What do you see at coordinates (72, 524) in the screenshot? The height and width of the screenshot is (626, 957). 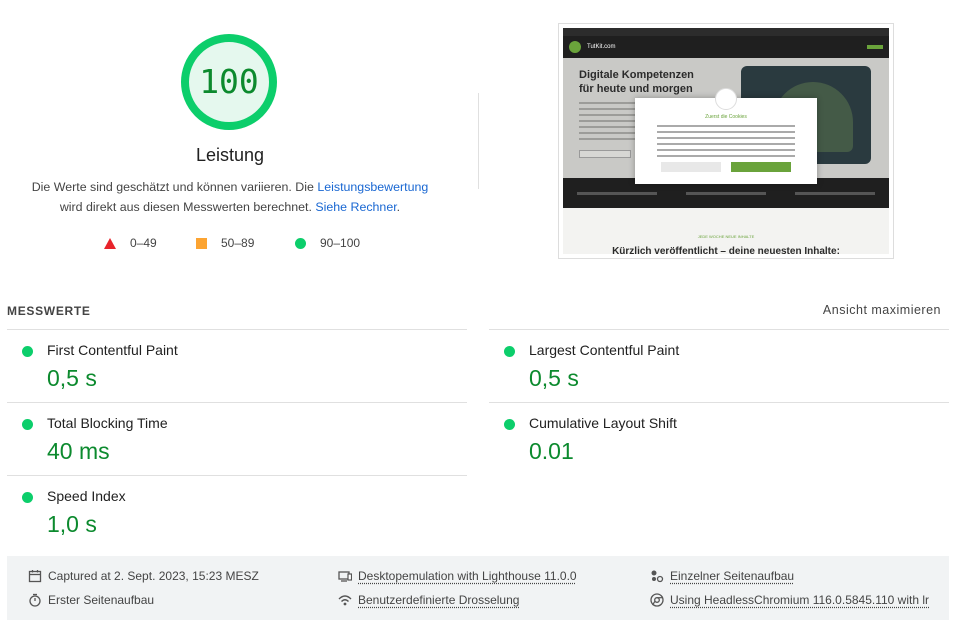 I see `metric-value: 1,0 s` at bounding box center [72, 524].